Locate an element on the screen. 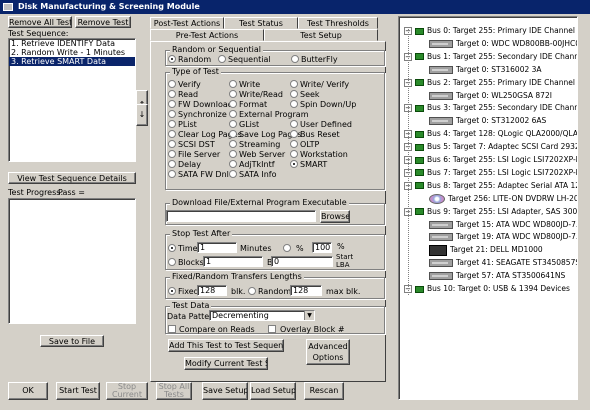  test-sequence-item: 3. Retrieve SMART Data is located at coordinates (72, 61).